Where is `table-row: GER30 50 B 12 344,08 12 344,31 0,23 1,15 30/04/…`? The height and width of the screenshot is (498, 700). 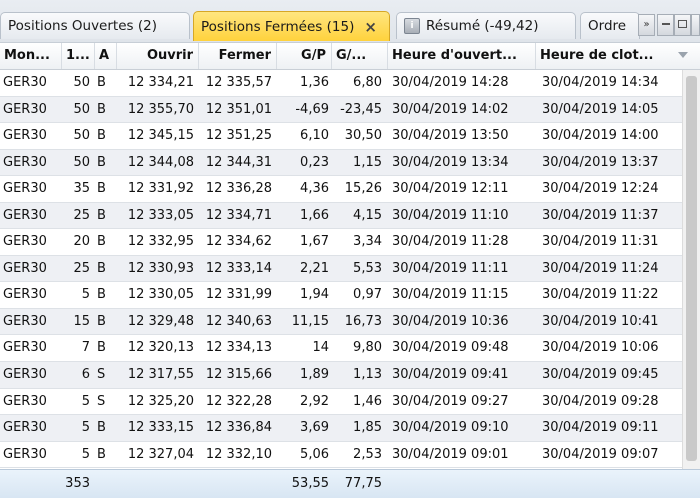
table-row: GER30 50 B 12 344,08 12 344,31 0,23 1,15 30/04/… is located at coordinates (350, 163).